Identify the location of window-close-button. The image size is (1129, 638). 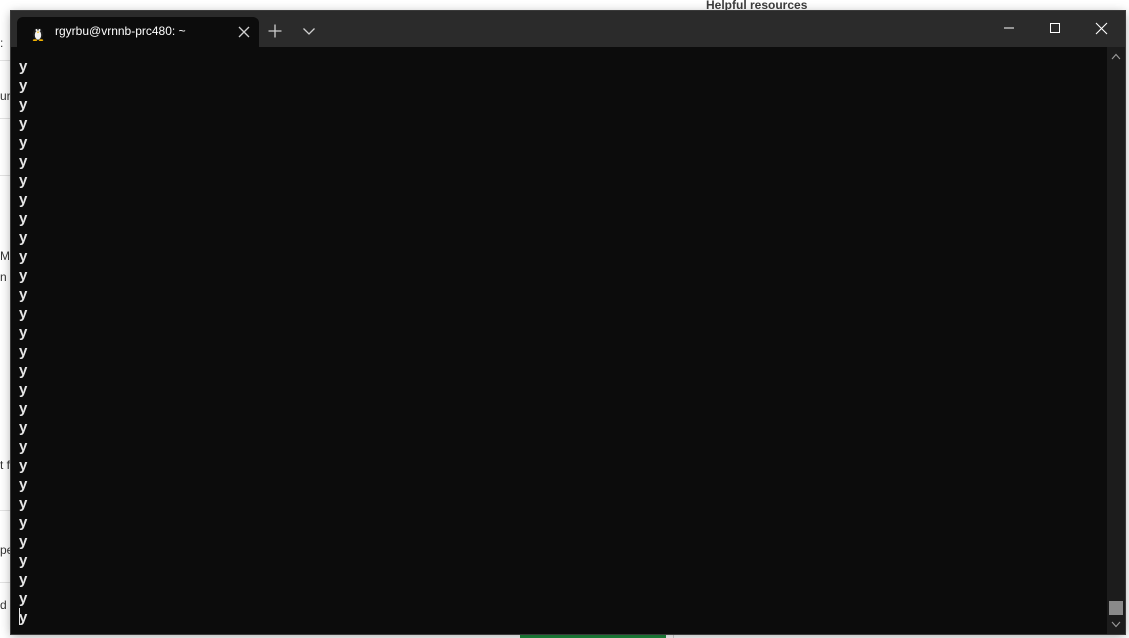
(1101, 28).